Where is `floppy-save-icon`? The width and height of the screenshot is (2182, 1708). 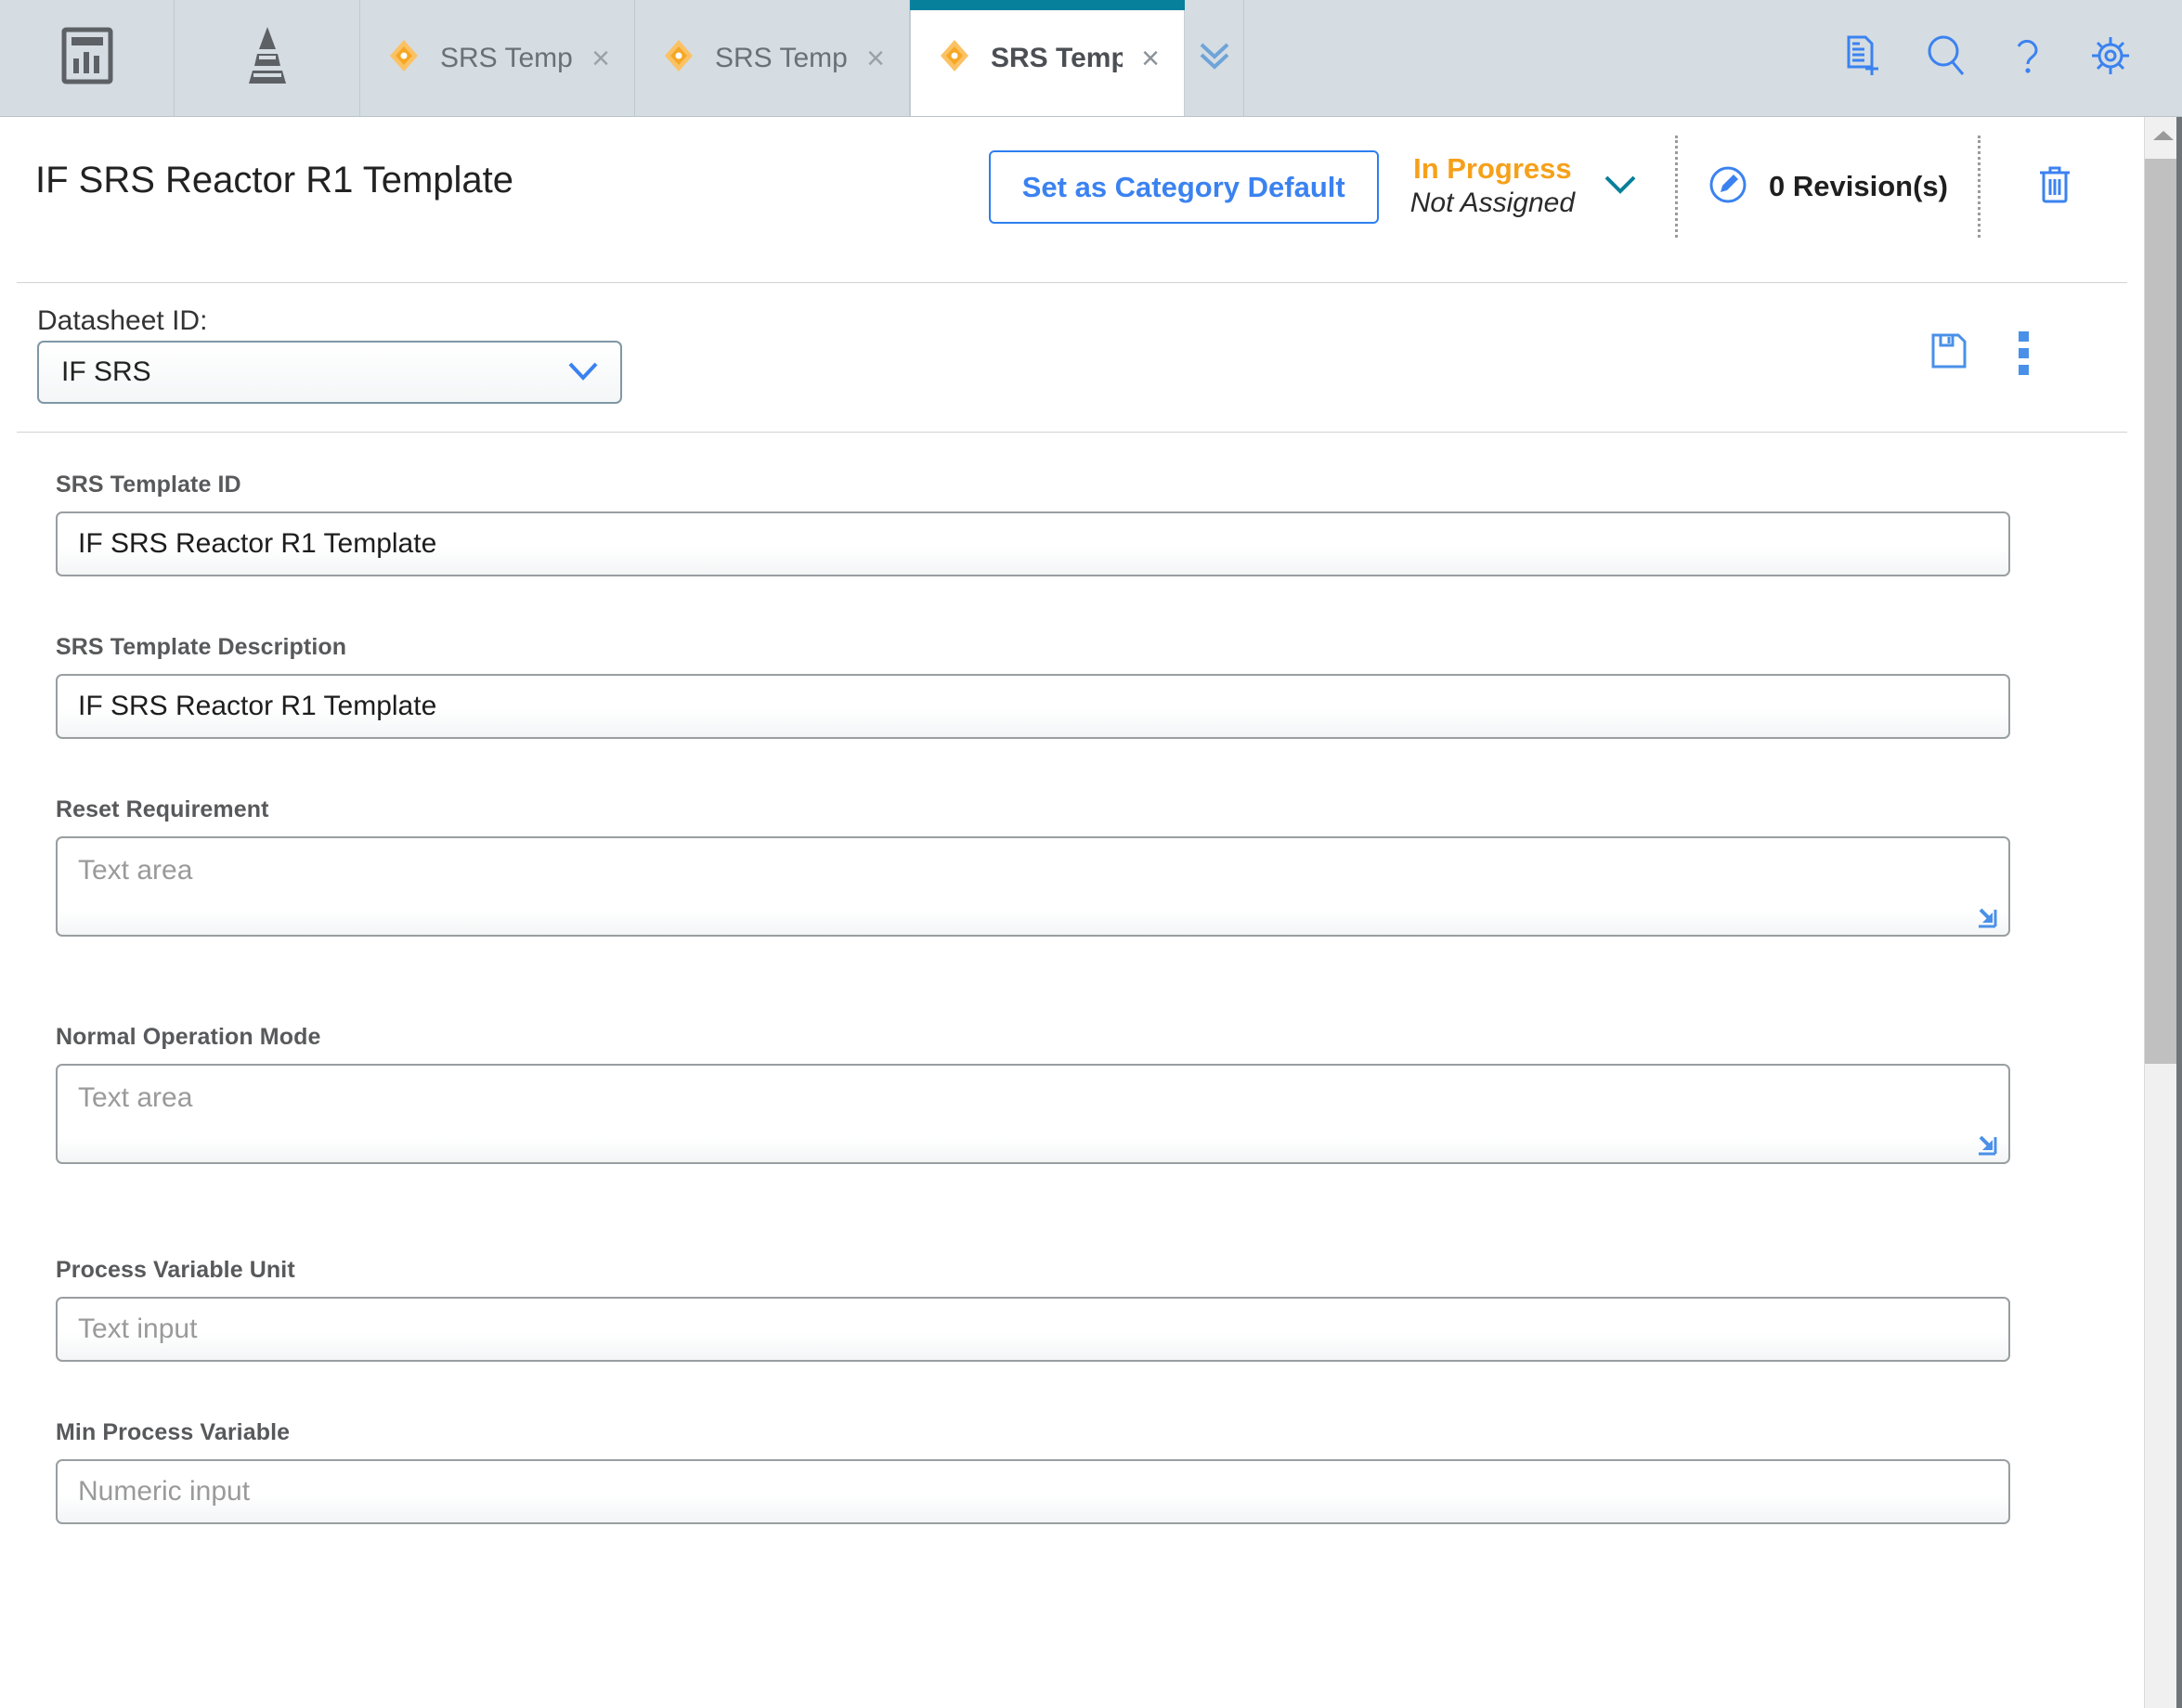
floppy-save-icon is located at coordinates (1948, 353).